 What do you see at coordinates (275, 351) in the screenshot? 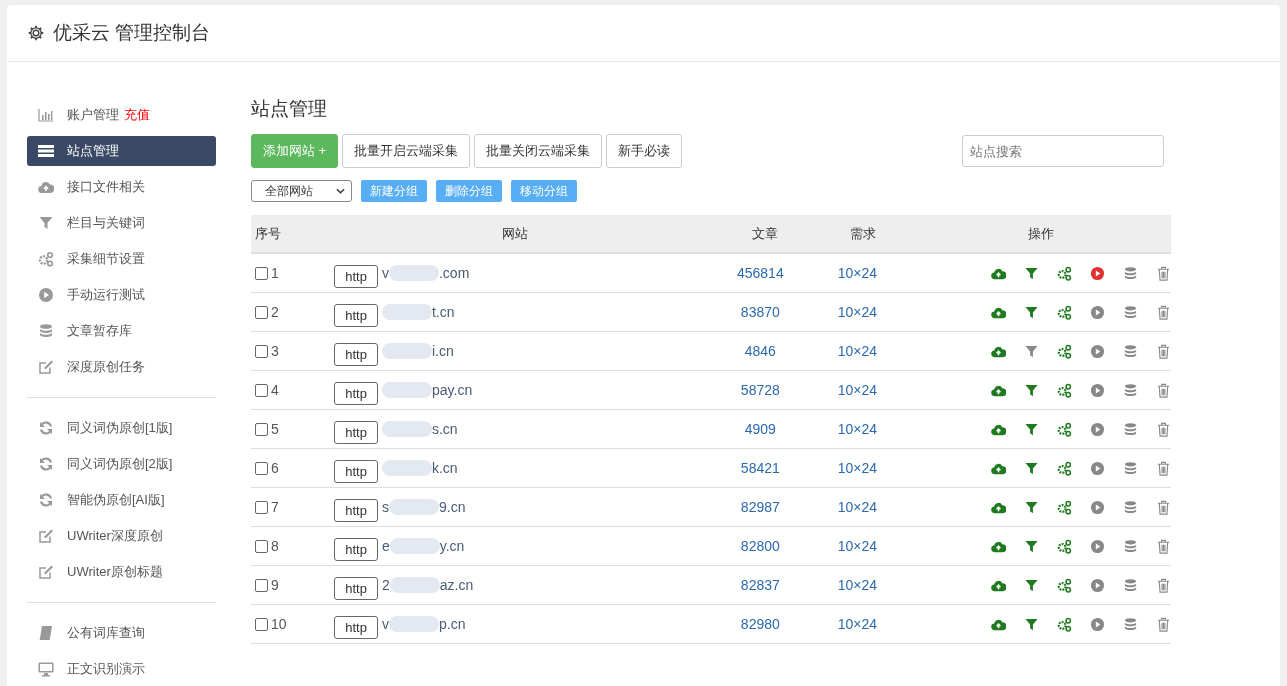
I see `row-number: 3` at bounding box center [275, 351].